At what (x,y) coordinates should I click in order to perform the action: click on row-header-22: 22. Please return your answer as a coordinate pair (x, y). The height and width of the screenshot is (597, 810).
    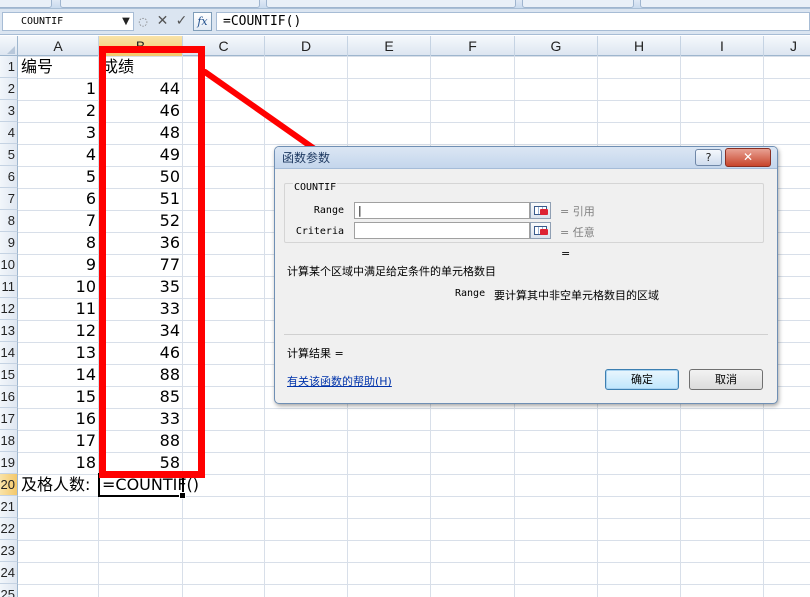
    Looking at the image, I should click on (9, 529).